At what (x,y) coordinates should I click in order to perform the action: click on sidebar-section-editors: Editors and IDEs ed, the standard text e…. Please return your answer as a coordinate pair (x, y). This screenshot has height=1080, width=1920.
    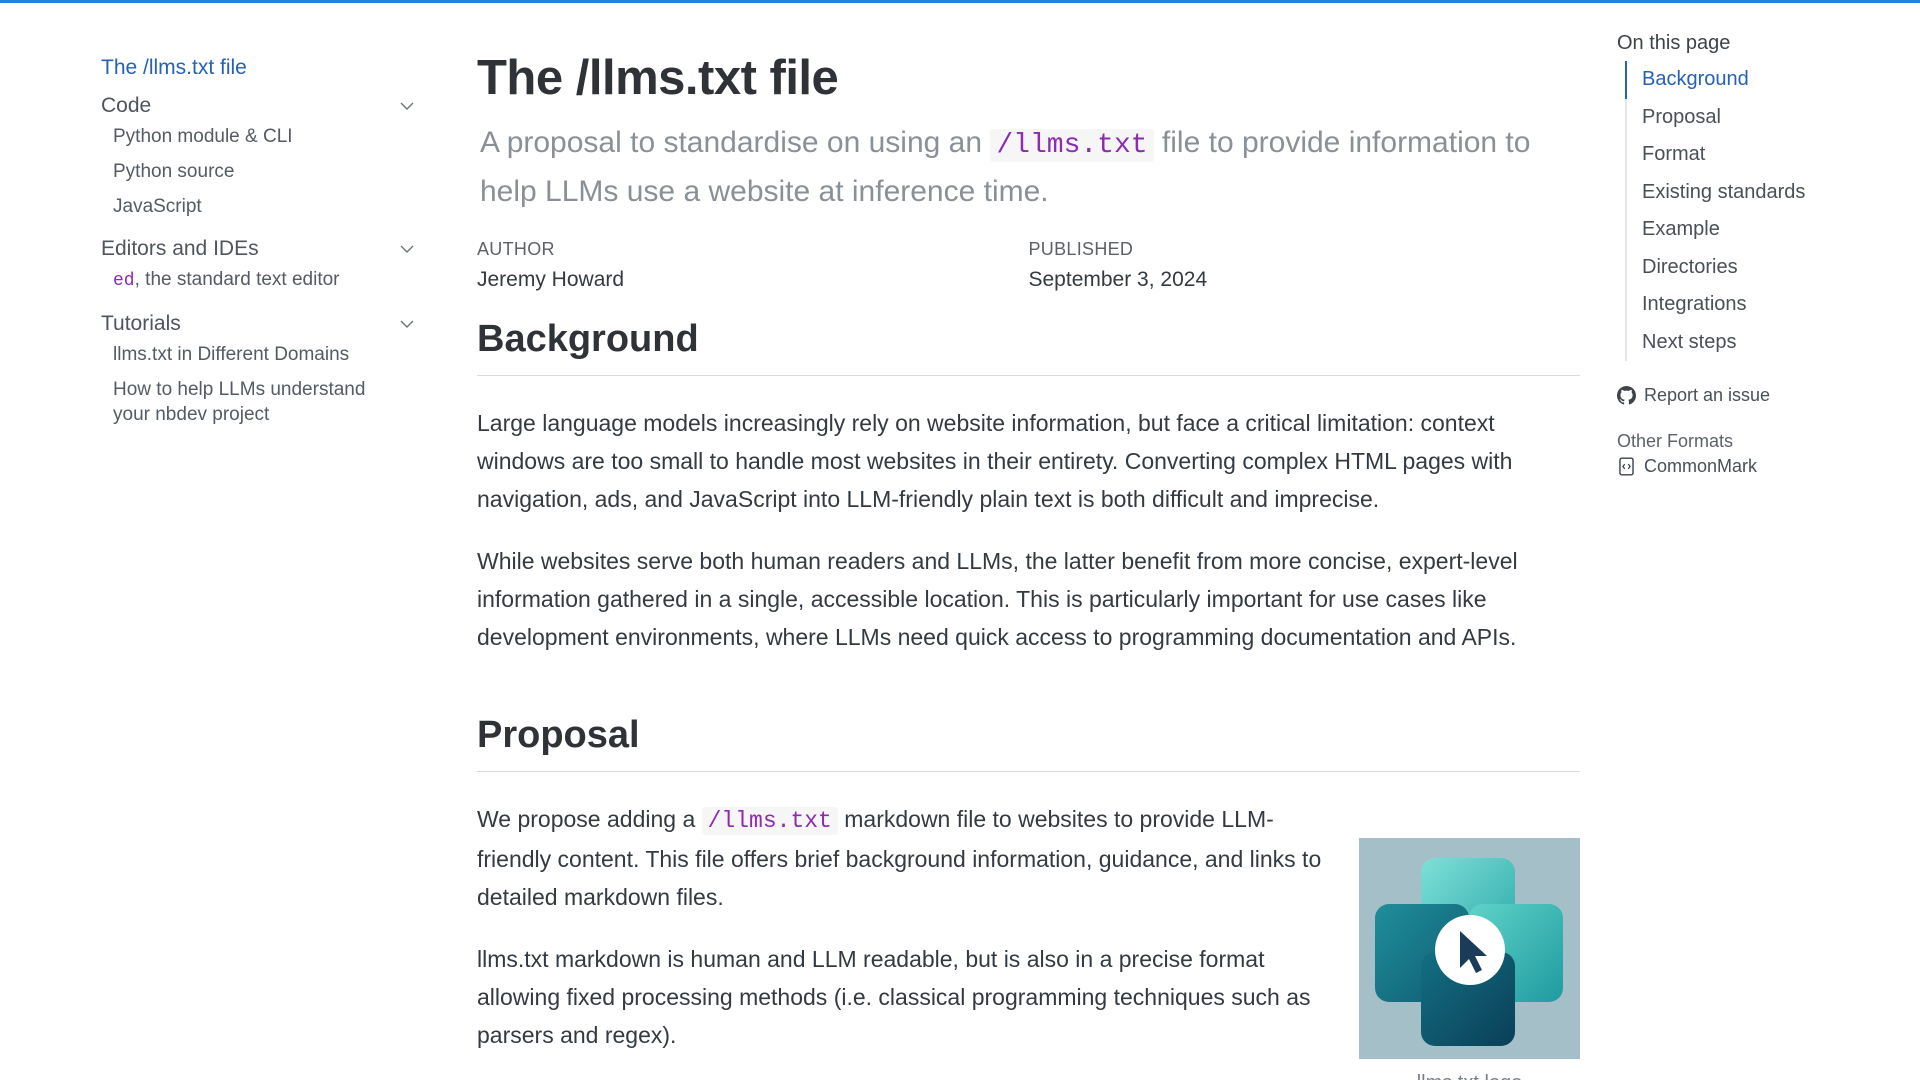
    Looking at the image, I should click on (261, 263).